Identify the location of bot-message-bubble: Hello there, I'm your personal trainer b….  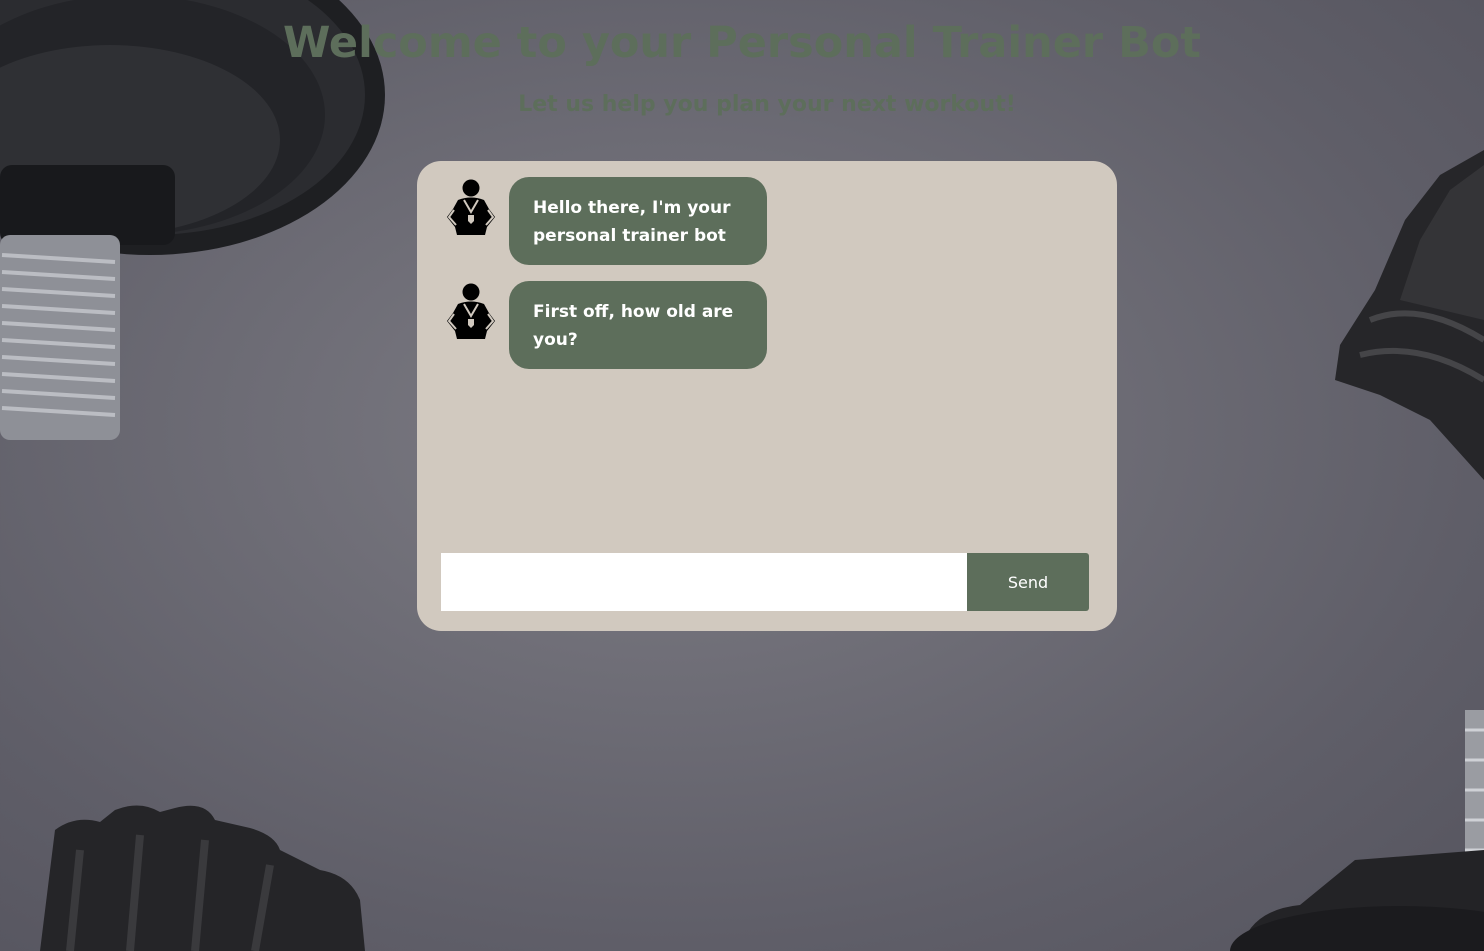
(638, 221).